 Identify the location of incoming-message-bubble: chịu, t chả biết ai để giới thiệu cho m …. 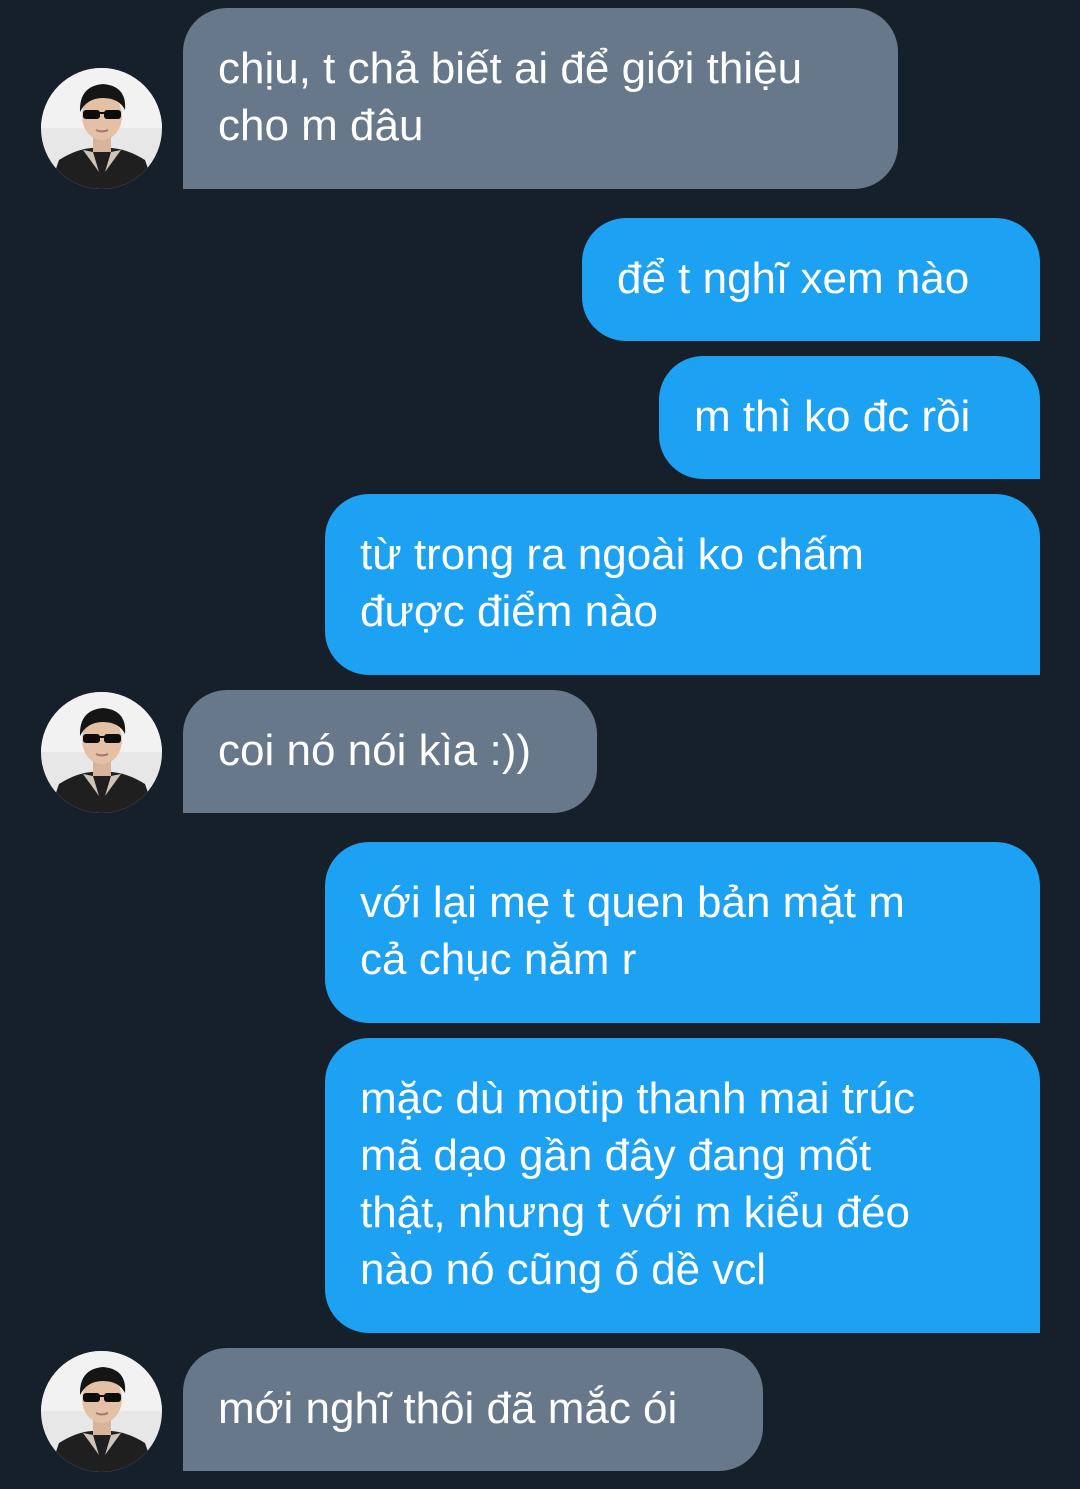
(540, 98).